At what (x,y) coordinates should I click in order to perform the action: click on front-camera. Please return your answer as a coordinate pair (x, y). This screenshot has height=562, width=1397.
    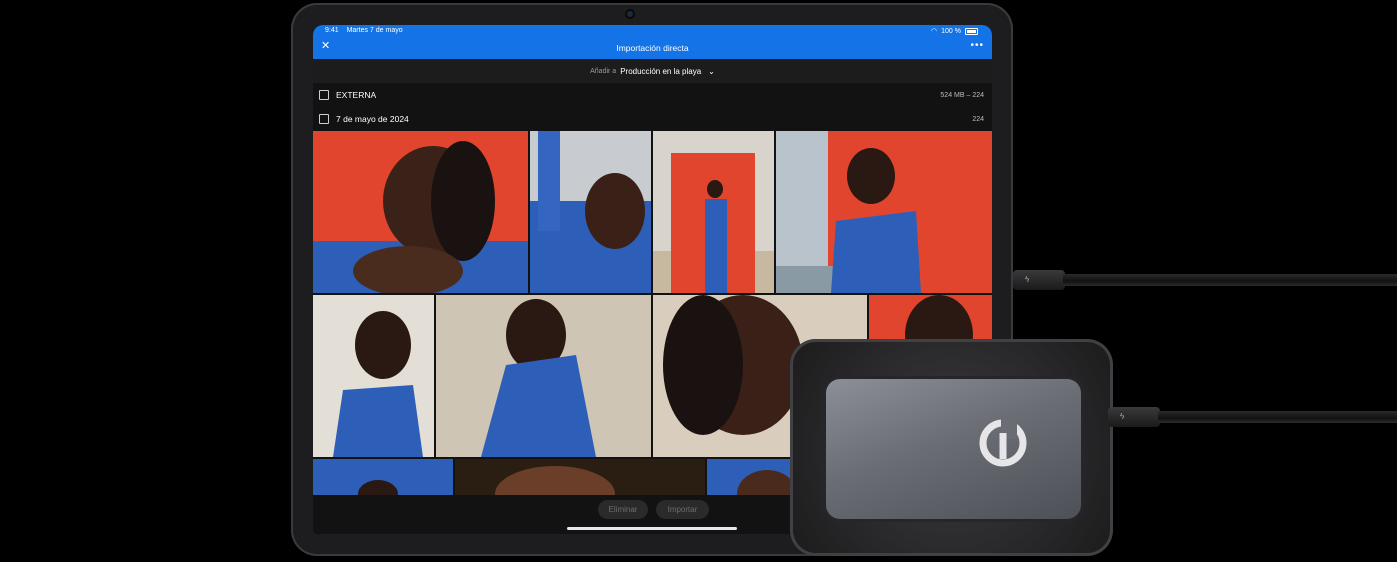
    Looking at the image, I should click on (630, 14).